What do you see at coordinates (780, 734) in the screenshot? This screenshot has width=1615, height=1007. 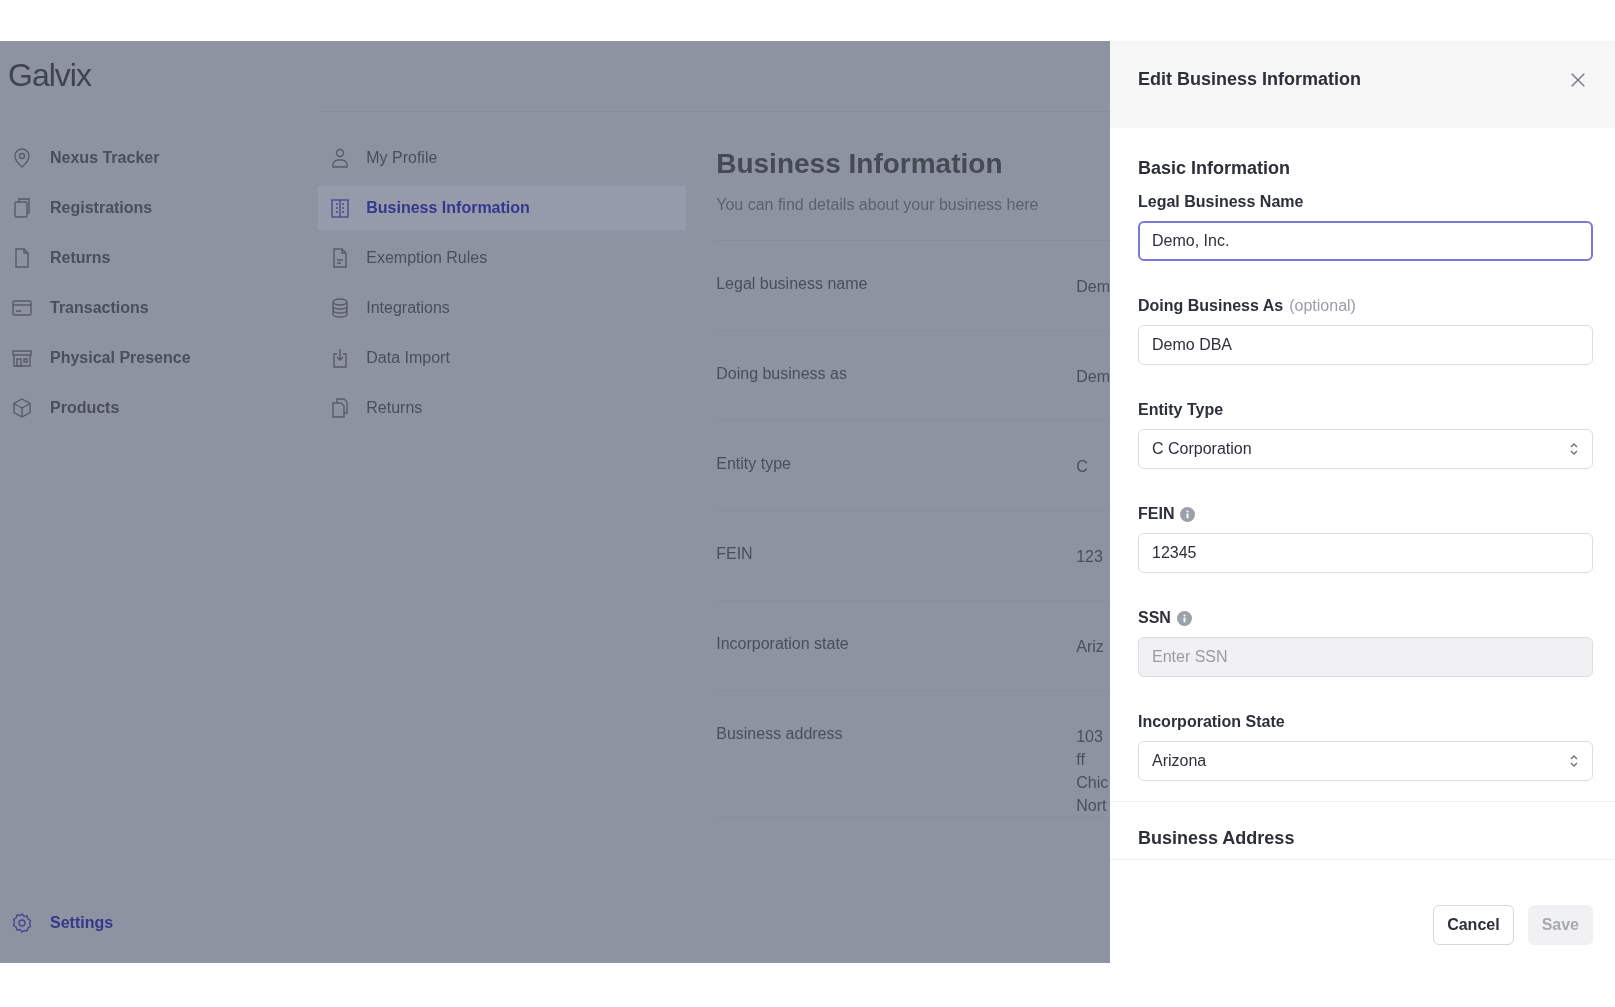 I see `field-label: Business address` at bounding box center [780, 734].